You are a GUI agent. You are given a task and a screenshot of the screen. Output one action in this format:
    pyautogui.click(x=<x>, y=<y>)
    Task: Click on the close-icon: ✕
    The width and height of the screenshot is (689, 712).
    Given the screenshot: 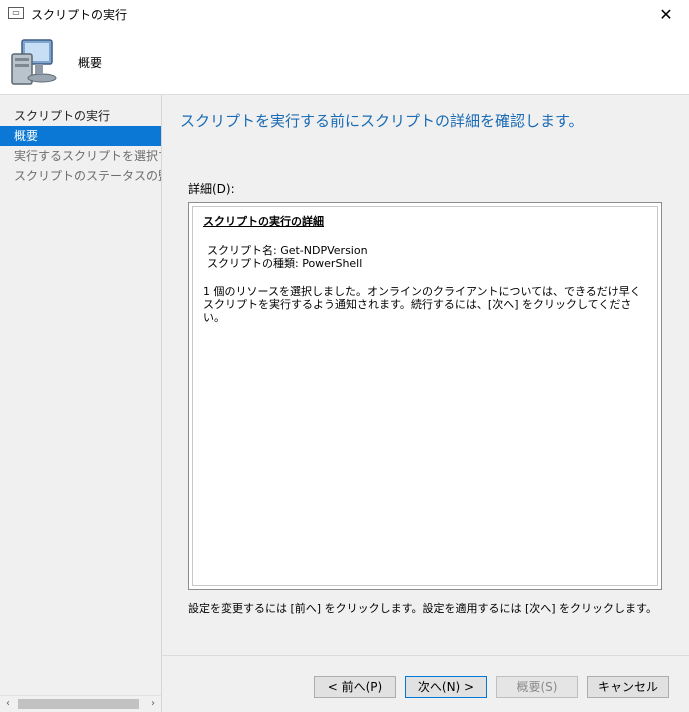 What is the action you would take?
    pyautogui.click(x=666, y=14)
    